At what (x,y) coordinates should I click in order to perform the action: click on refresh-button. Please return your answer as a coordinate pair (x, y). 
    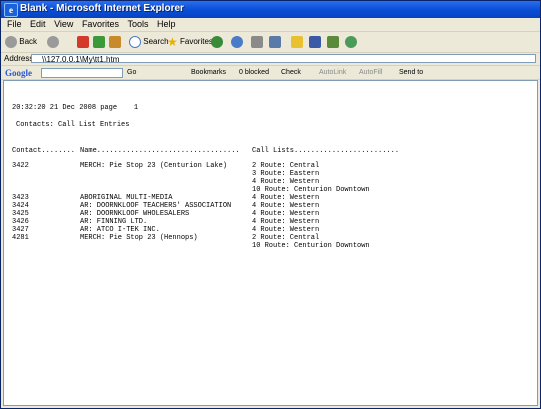
    Looking at the image, I should click on (99, 42).